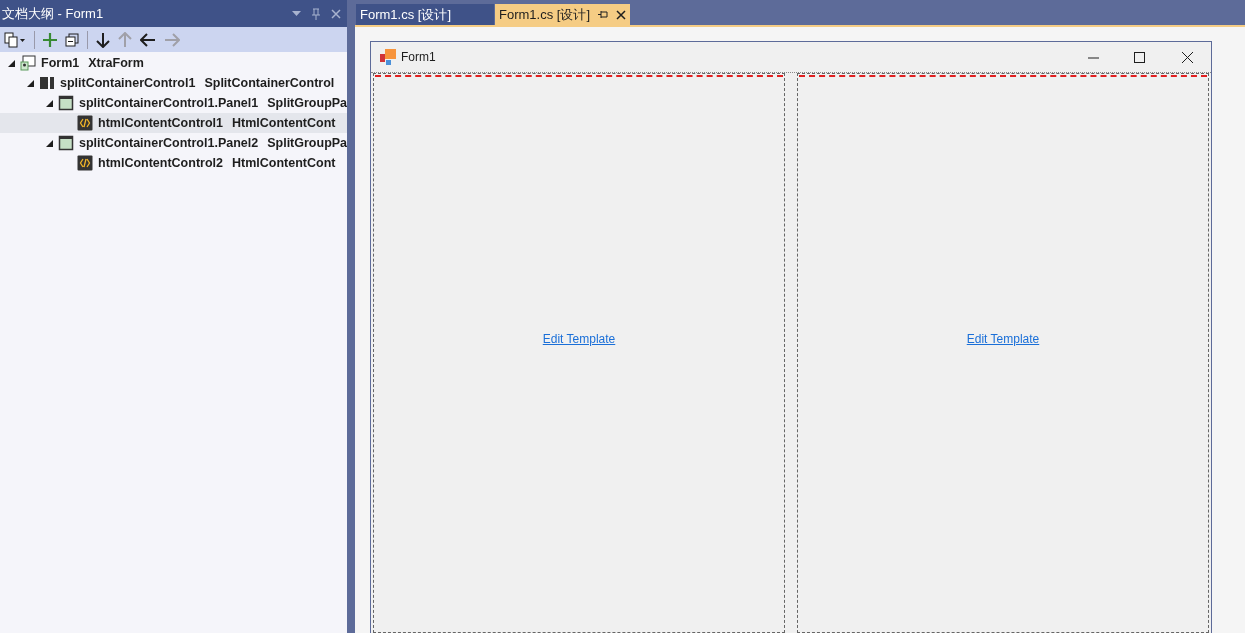  I want to click on item-name: splitContainerControl1.Panel2, so click(169, 143).